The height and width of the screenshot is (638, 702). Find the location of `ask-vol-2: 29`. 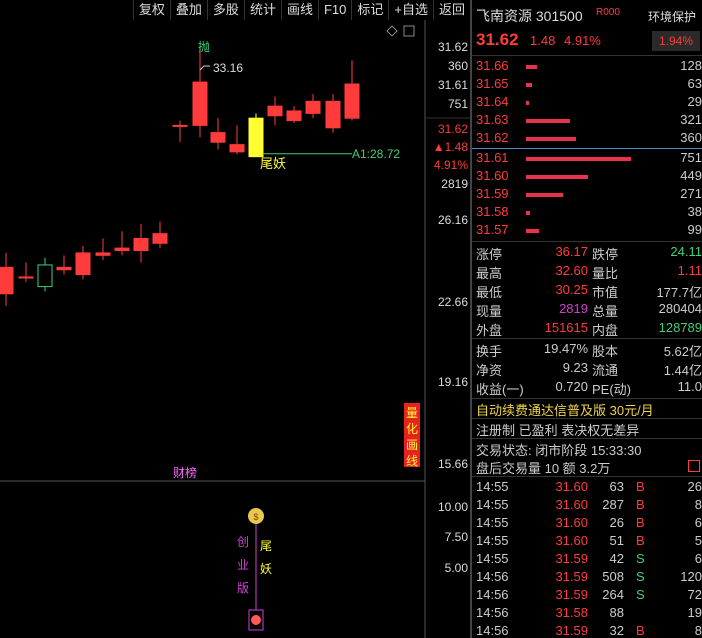

ask-vol-2: 29 is located at coordinates (694, 101).